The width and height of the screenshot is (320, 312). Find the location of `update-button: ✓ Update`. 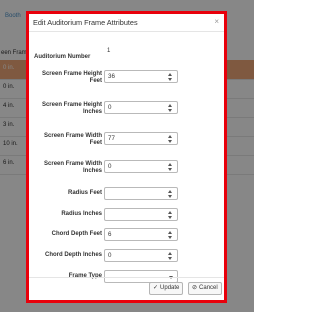

update-button: ✓ Update is located at coordinates (166, 288).